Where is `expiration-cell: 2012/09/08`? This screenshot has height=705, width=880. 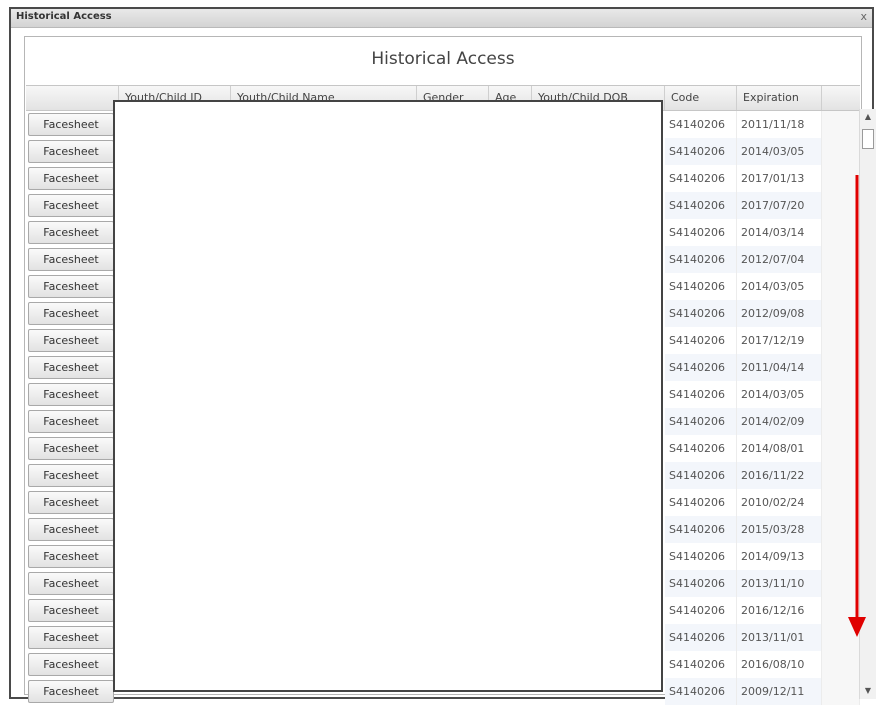
expiration-cell: 2012/09/08 is located at coordinates (779, 313).